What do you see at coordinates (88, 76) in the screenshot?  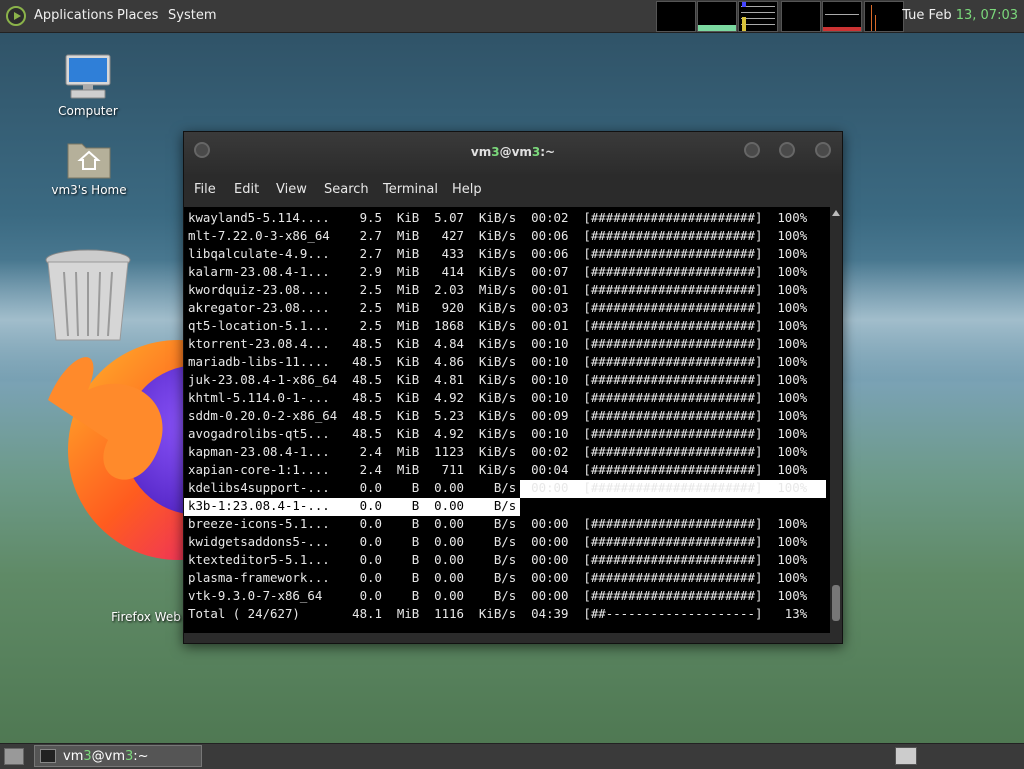 I see `computer-icon` at bounding box center [88, 76].